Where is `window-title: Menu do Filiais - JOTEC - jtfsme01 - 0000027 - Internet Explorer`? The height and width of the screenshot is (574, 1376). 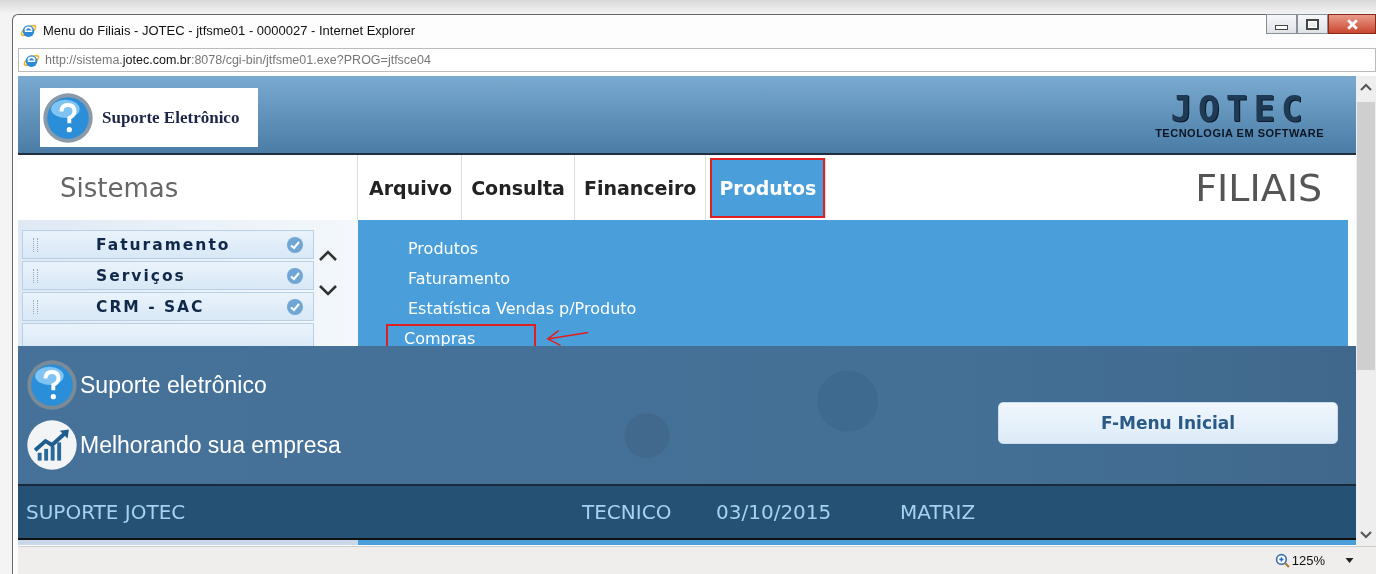 window-title: Menu do Filiais - JOTEC - jtfsme01 - 0000027 - Internet Explorer is located at coordinates (230, 30).